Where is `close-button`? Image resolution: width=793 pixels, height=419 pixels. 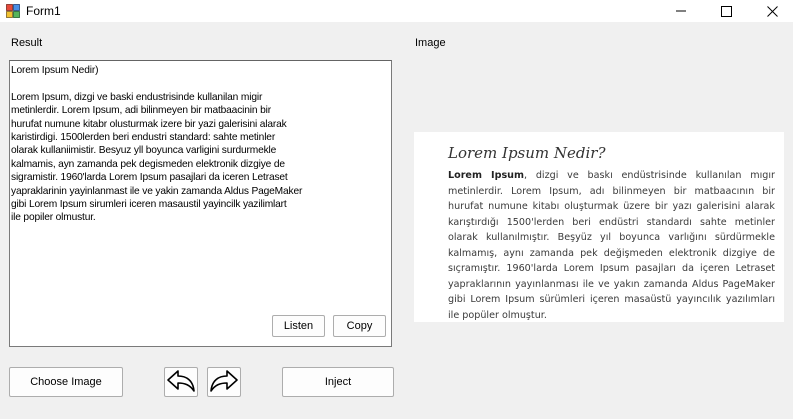
close-button is located at coordinates (771, 11).